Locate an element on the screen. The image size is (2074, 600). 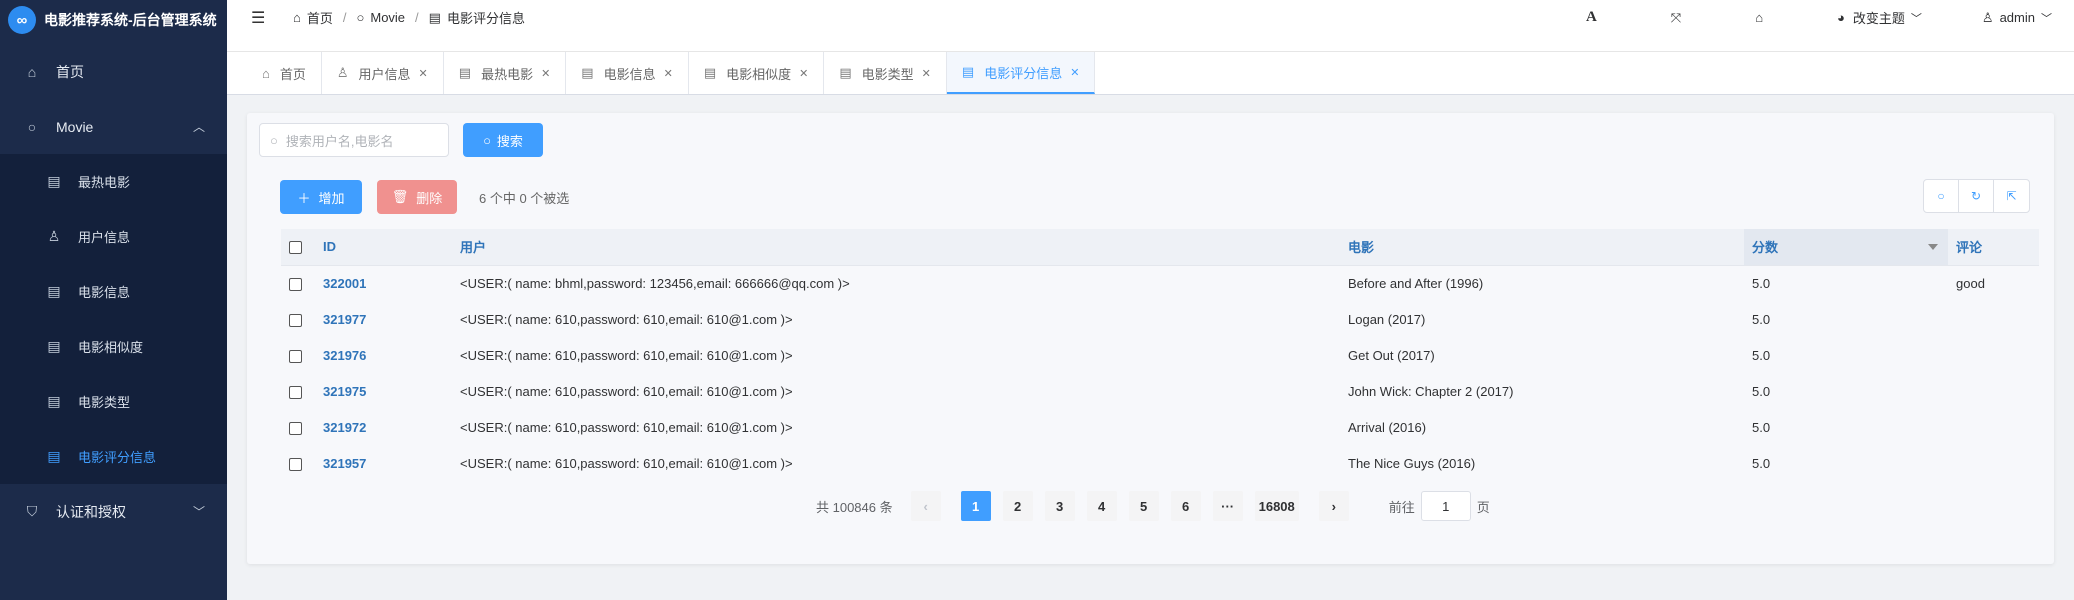
page-button: 16808 is located at coordinates (1276, 506).